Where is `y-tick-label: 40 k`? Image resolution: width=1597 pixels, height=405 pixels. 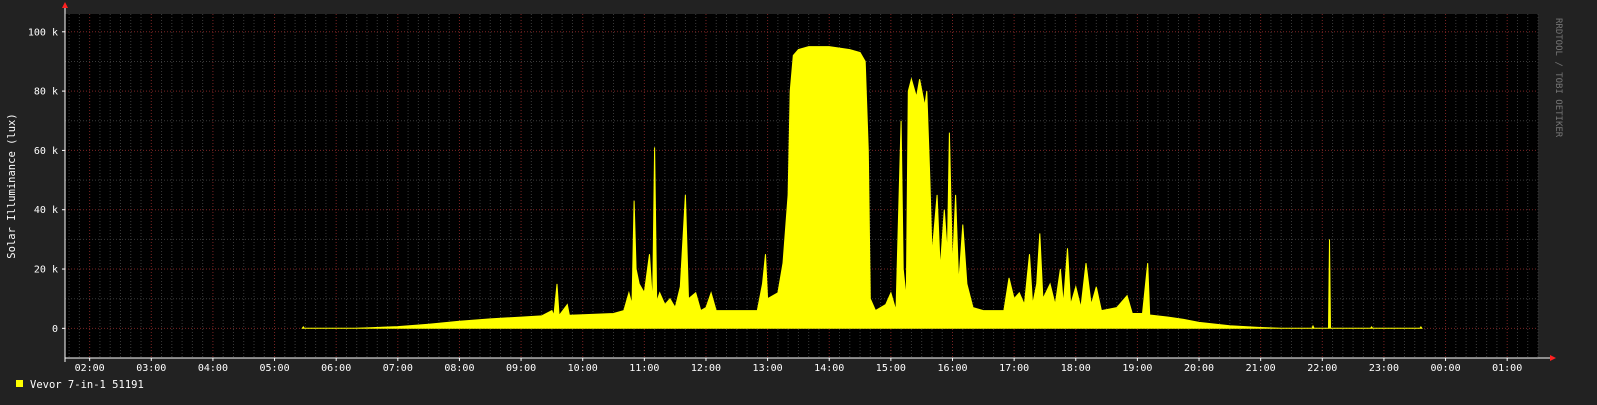
y-tick-label: 40 k is located at coordinates (46, 210).